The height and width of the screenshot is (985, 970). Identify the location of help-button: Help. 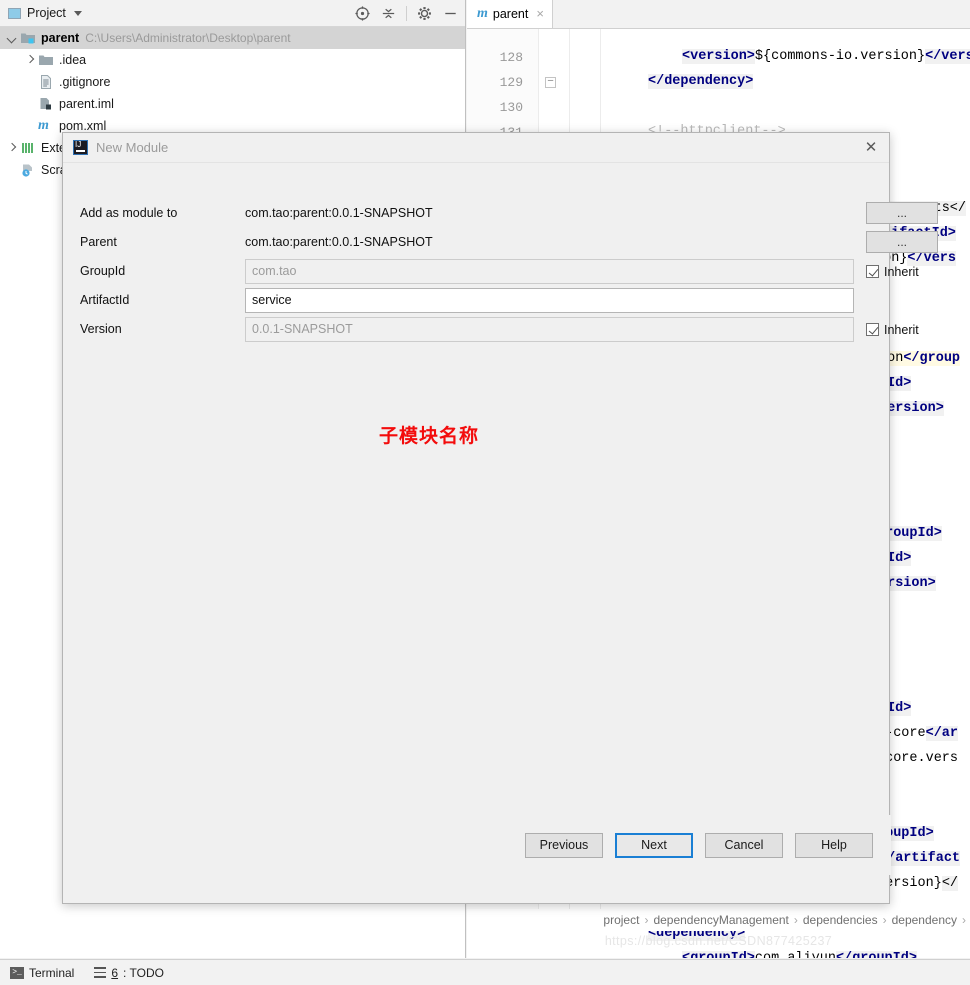
(834, 845).